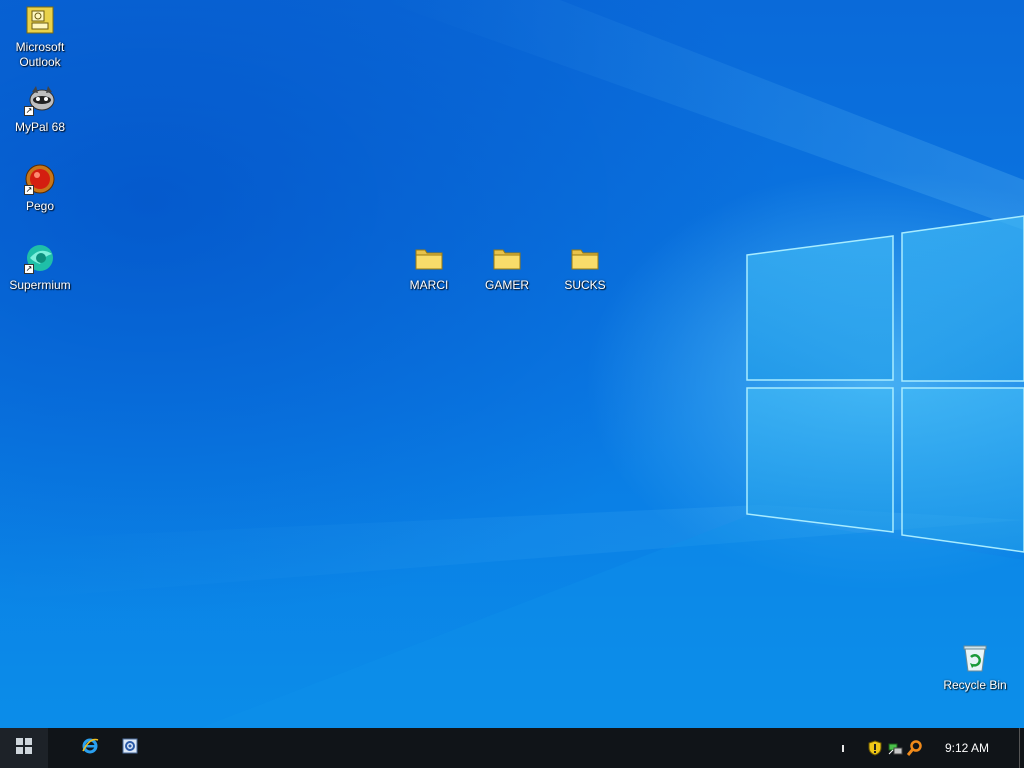 This screenshot has height=768, width=1024. I want to click on desktop-icon-label: MARCI, so click(429, 285).